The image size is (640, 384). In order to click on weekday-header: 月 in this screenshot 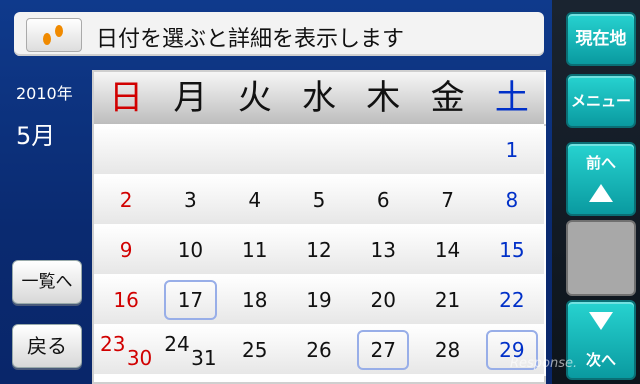, I will do `click(191, 98)`.